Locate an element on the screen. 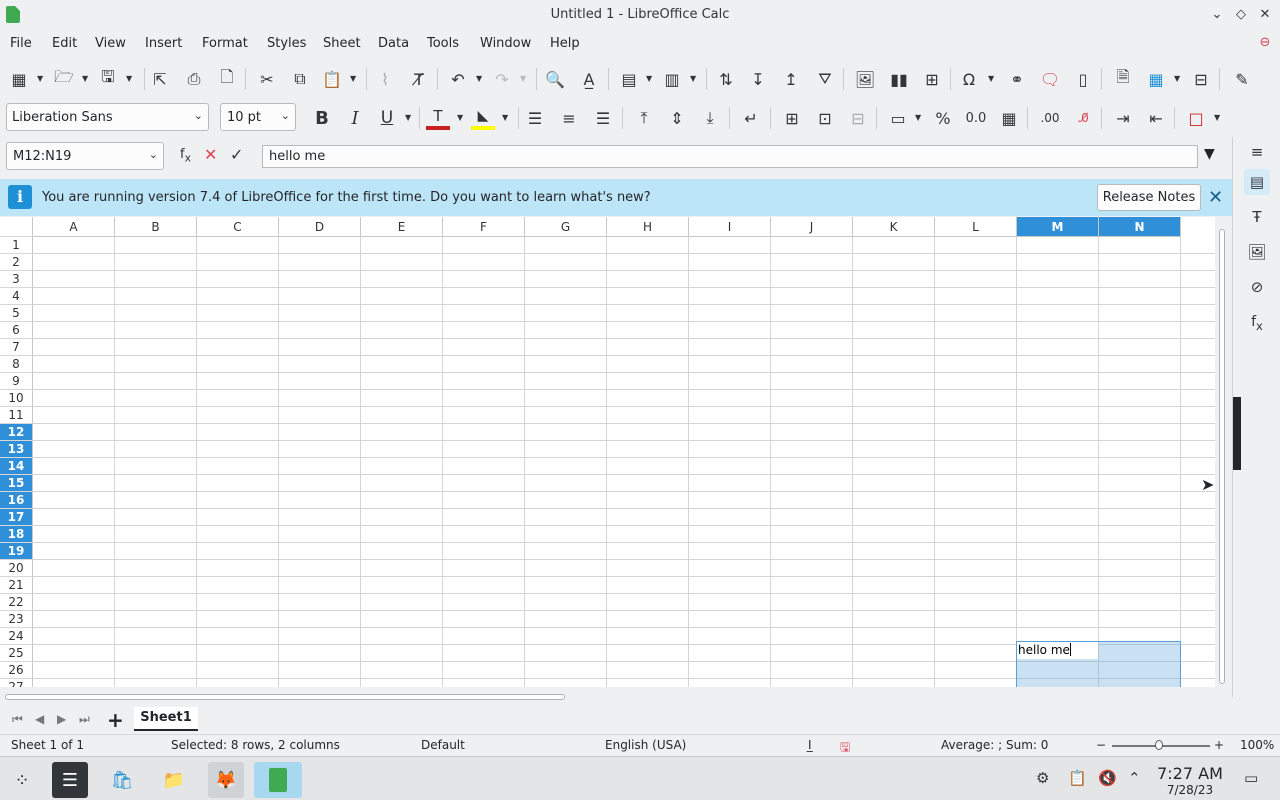 This screenshot has width=1280, height=800. tray-expand-icon: ⌃ is located at coordinates (1134, 778).